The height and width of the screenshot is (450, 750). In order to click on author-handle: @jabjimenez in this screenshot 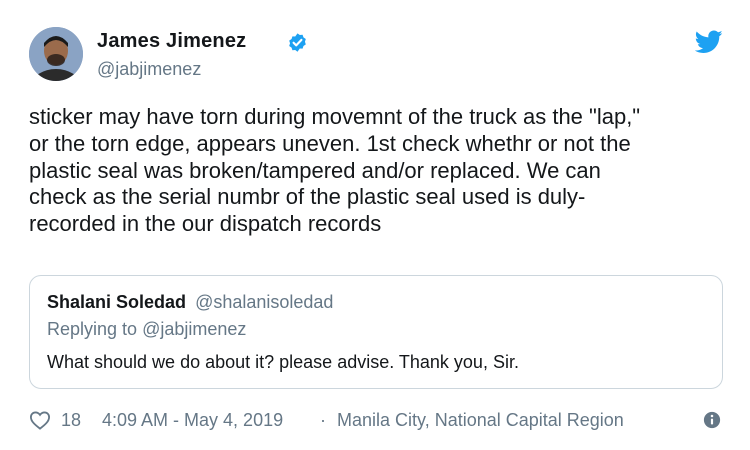, I will do `click(149, 69)`.